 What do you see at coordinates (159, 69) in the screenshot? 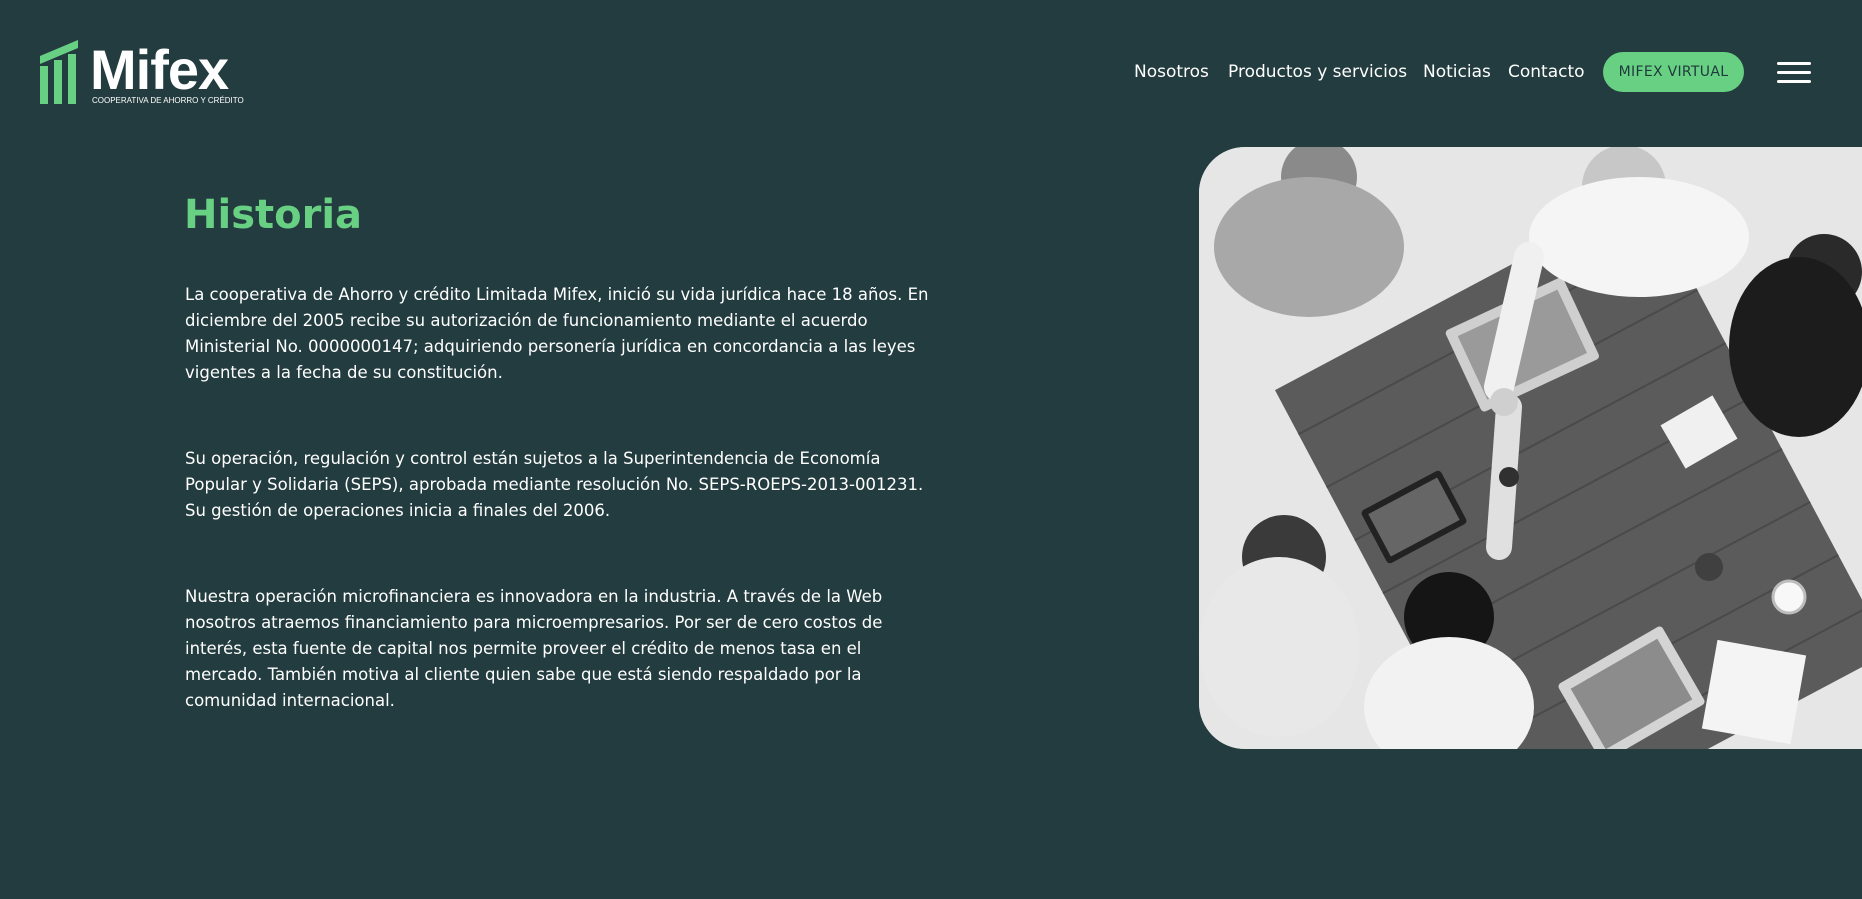
I see `brand-name: Mifex` at bounding box center [159, 69].